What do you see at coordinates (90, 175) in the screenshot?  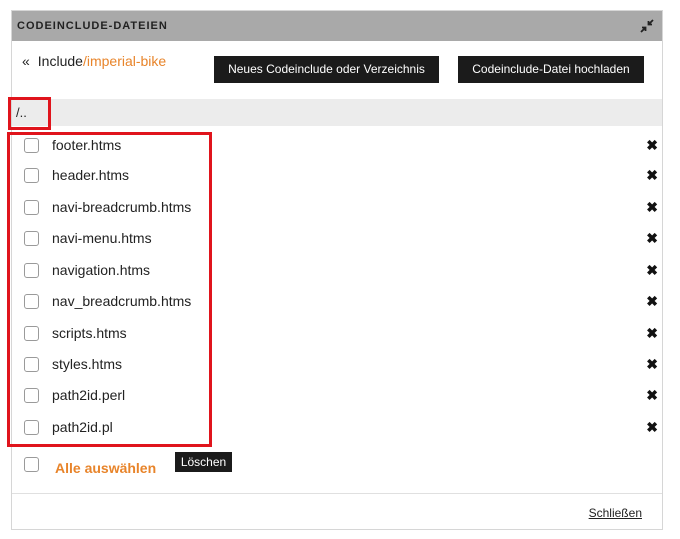 I see `file-name: header.htms` at bounding box center [90, 175].